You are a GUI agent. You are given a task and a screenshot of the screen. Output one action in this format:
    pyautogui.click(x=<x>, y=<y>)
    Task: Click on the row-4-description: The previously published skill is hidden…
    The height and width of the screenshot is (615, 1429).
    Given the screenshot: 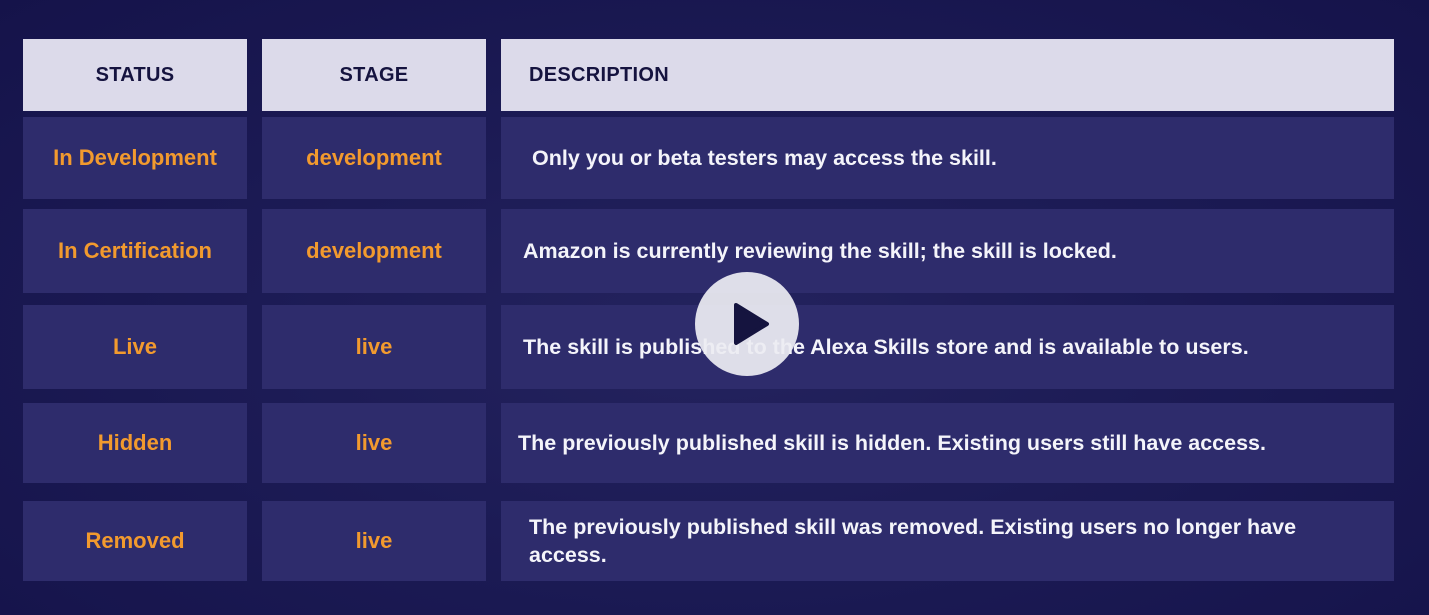 What is the action you would take?
    pyautogui.click(x=947, y=443)
    